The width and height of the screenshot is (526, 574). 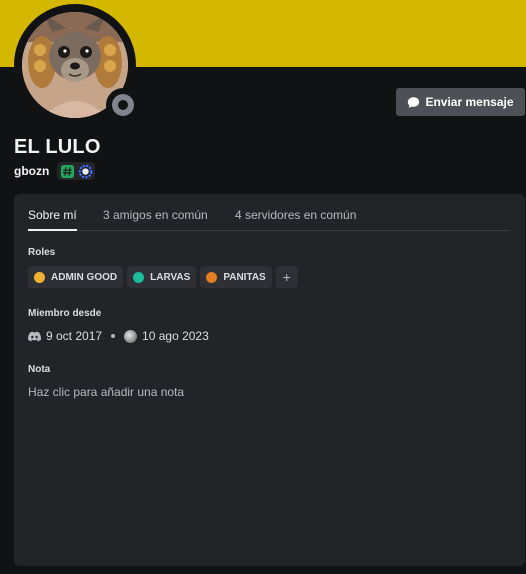 What do you see at coordinates (39, 369) in the screenshot?
I see `note-title: Nota` at bounding box center [39, 369].